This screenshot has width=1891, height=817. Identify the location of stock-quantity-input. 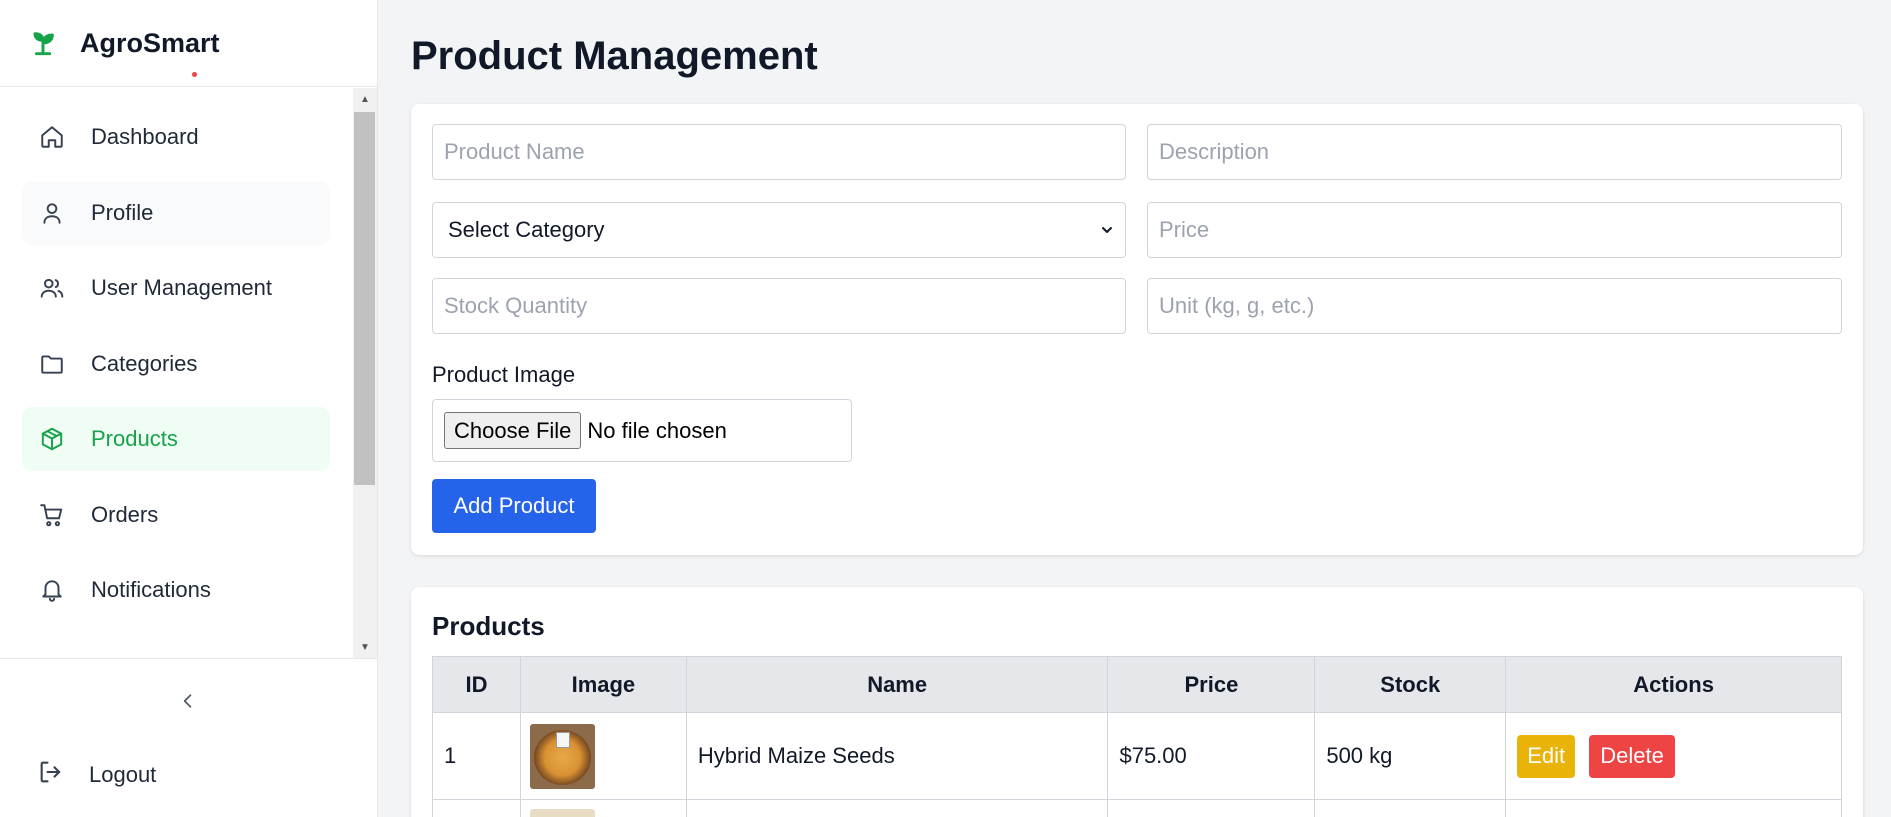
(779, 306).